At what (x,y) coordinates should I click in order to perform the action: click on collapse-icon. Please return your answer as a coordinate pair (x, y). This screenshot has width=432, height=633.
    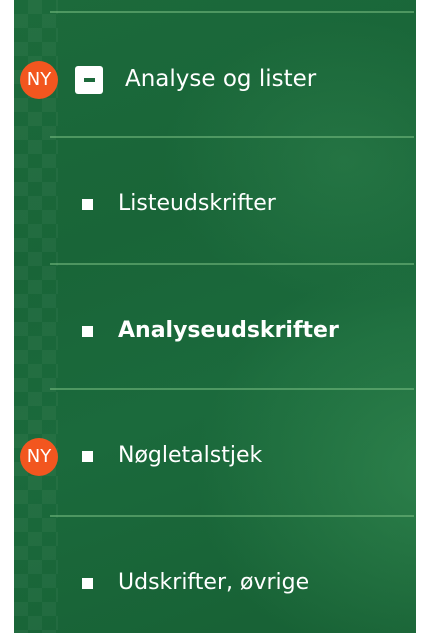
    Looking at the image, I should click on (89, 80).